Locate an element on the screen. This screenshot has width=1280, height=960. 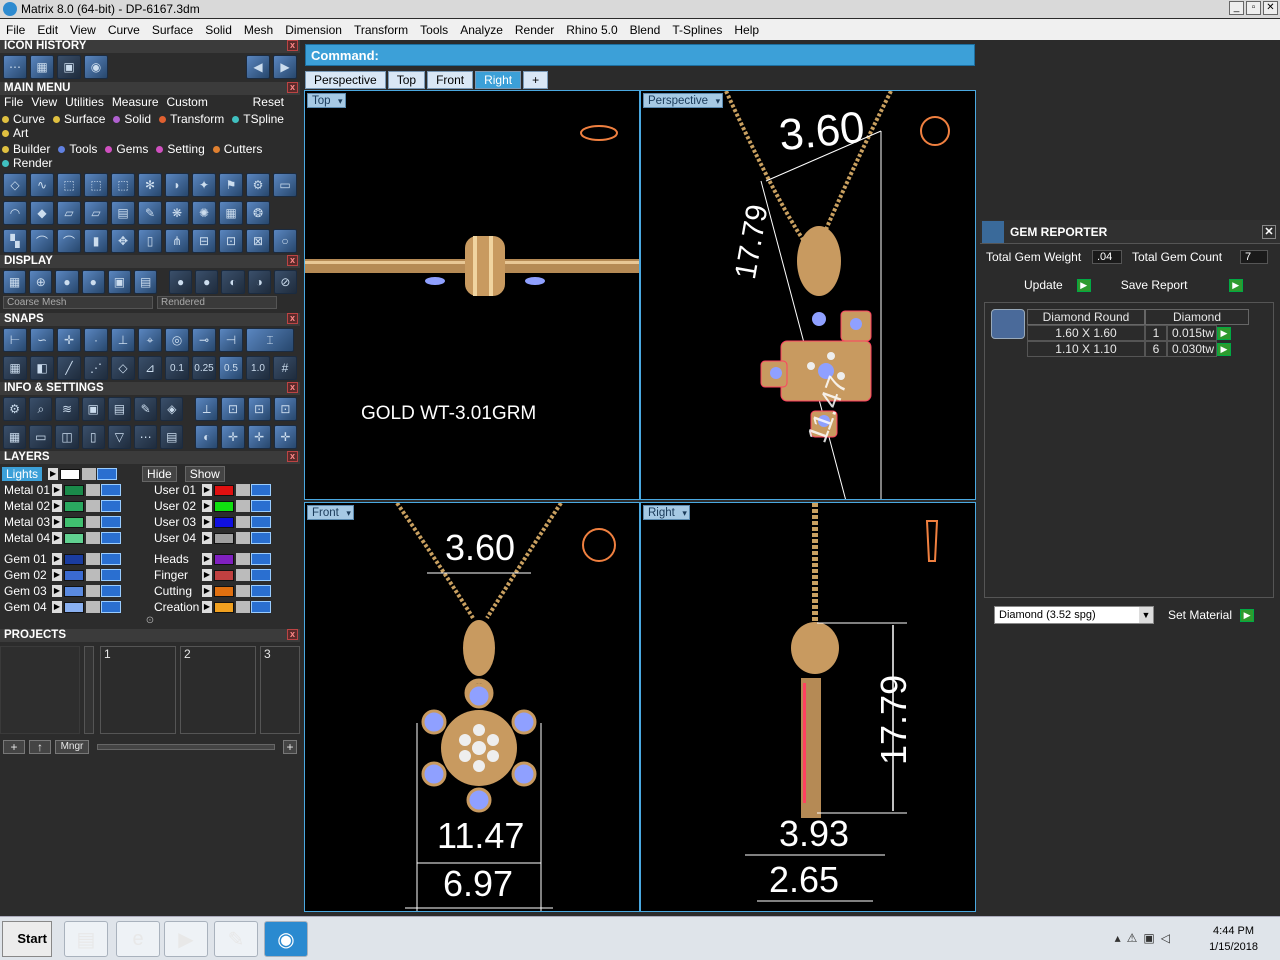
snap-0-25: 0.25 is located at coordinates (204, 368).